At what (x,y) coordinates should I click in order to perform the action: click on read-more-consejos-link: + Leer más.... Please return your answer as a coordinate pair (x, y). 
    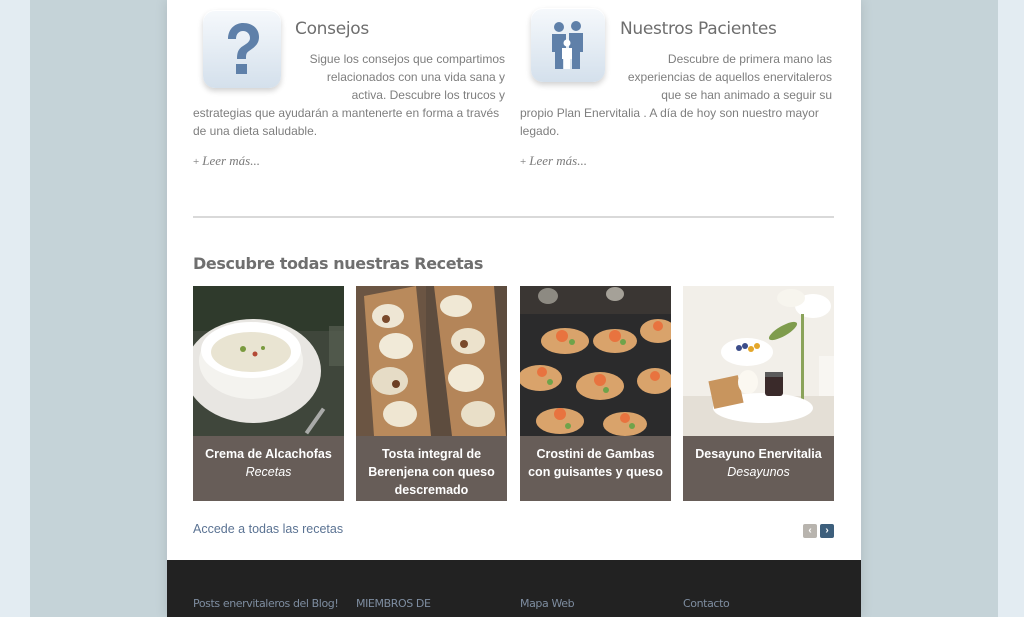
    Looking at the image, I should click on (226, 161).